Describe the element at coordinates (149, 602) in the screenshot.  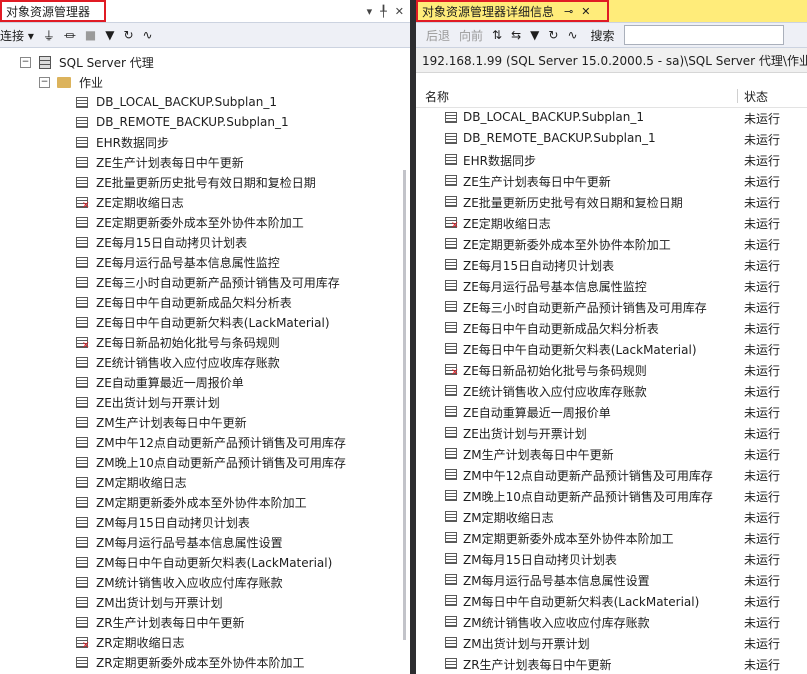
I see `tree-node-job: ZM出货计划与开票计划` at that location.